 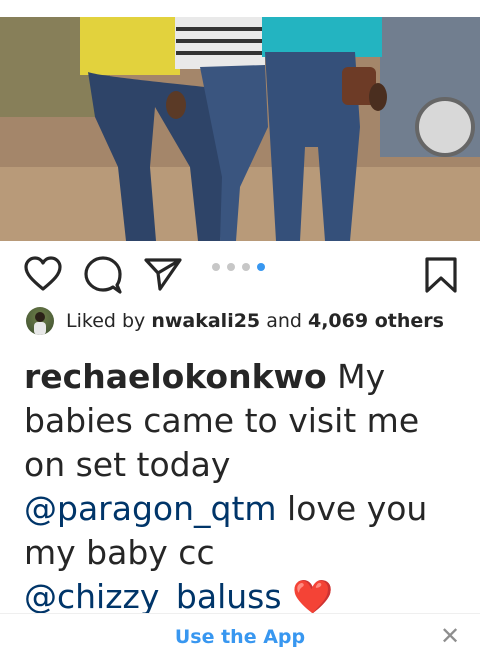 I want to click on paper-plane-icon, so click(x=163, y=274).